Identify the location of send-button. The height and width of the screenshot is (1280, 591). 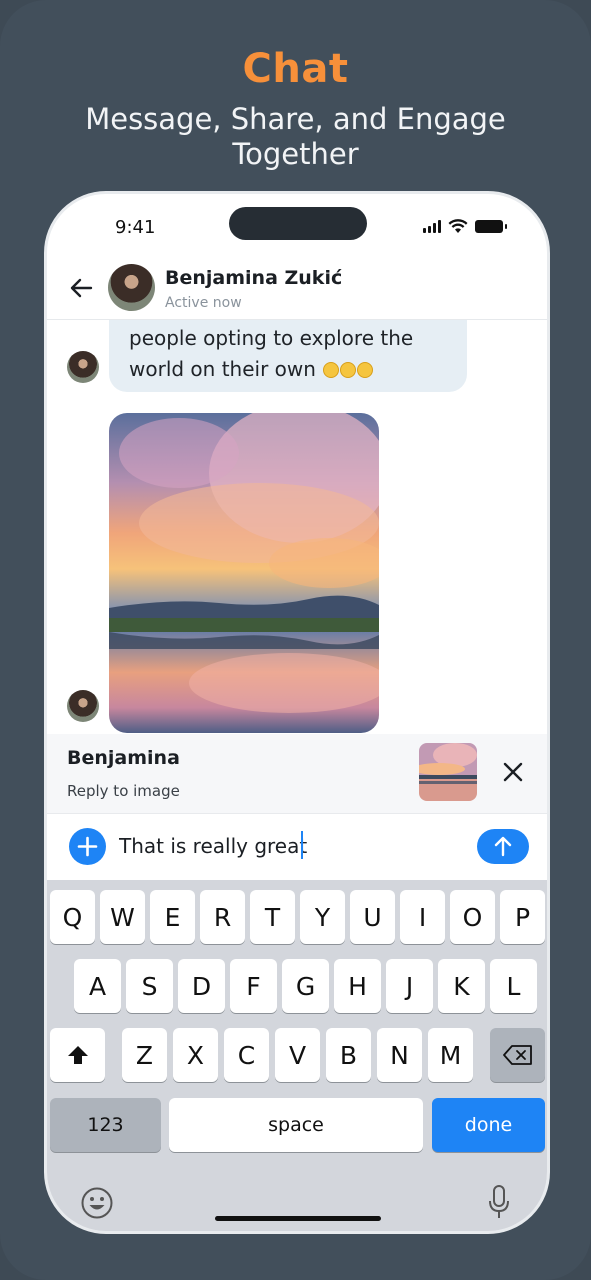
(503, 846).